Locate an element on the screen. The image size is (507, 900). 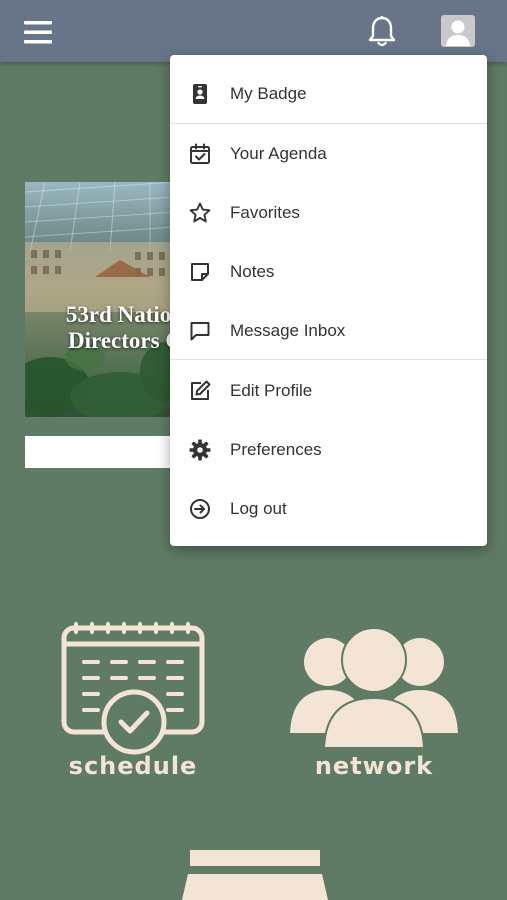
bottom-tile is located at coordinates (255, 874).